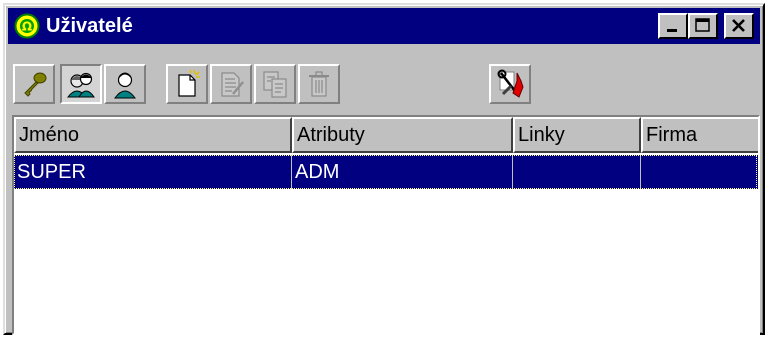 The height and width of the screenshot is (340, 770). I want to click on column-header-company: Firma, so click(699, 135).